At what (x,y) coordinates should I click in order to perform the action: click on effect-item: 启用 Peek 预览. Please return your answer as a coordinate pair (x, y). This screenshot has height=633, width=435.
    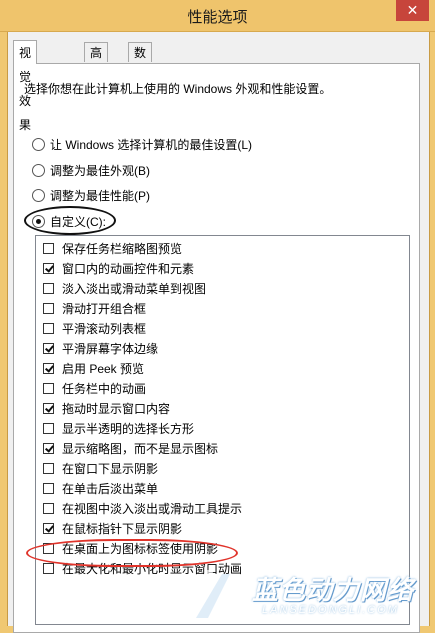
    Looking at the image, I should click on (93, 368).